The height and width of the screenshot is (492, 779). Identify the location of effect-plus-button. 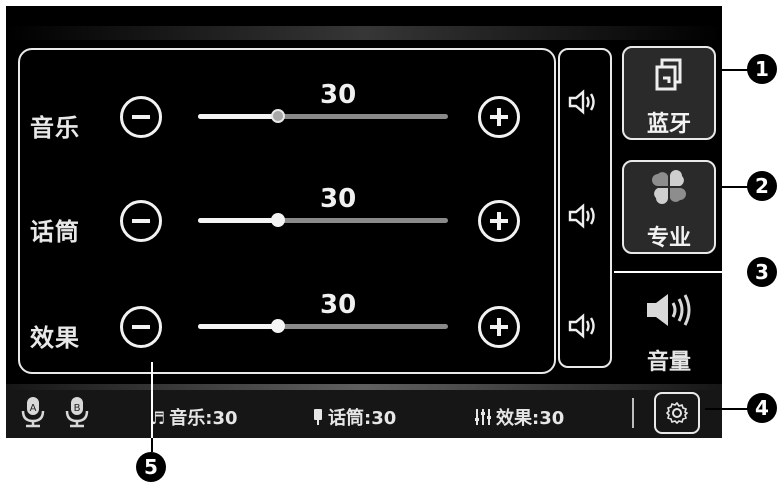
(499, 327).